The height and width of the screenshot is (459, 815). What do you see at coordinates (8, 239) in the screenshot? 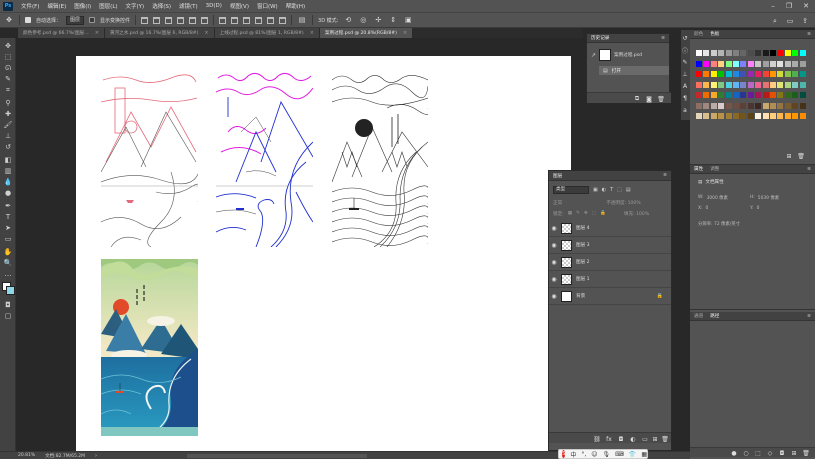
I see `shape-tool-icon: ▭` at bounding box center [8, 239].